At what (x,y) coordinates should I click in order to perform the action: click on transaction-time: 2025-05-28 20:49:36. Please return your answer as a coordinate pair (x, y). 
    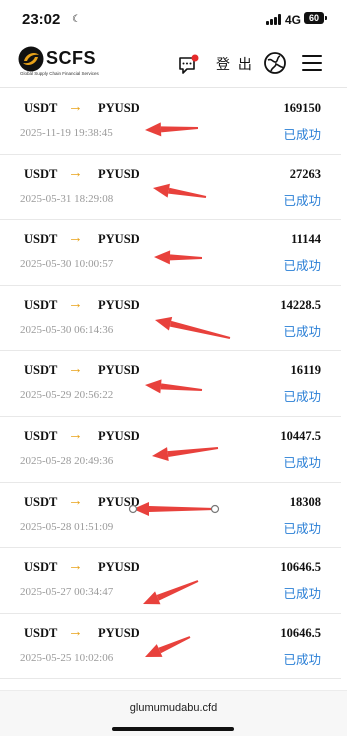
    Looking at the image, I should click on (67, 460).